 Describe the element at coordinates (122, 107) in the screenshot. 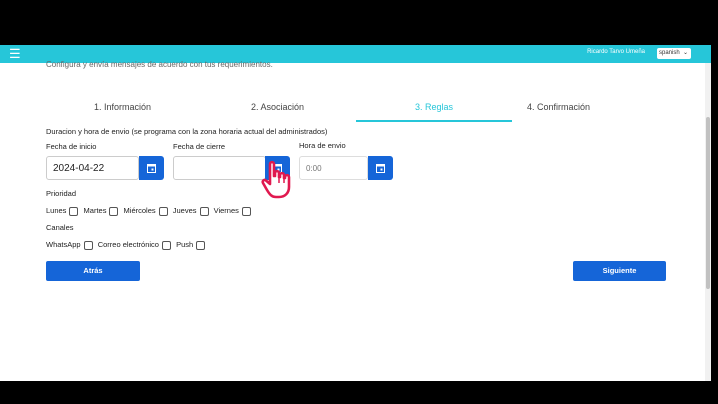

I see `tab-informacion: 1. Información` at that location.